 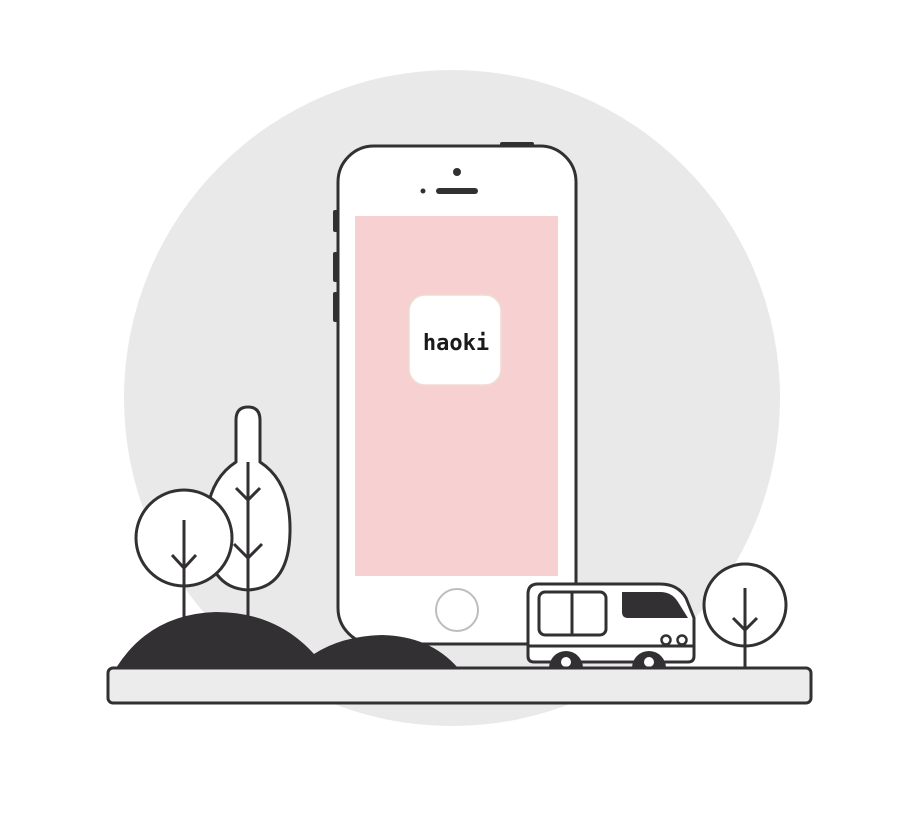 What do you see at coordinates (457, 172) in the screenshot?
I see `front-camera` at bounding box center [457, 172].